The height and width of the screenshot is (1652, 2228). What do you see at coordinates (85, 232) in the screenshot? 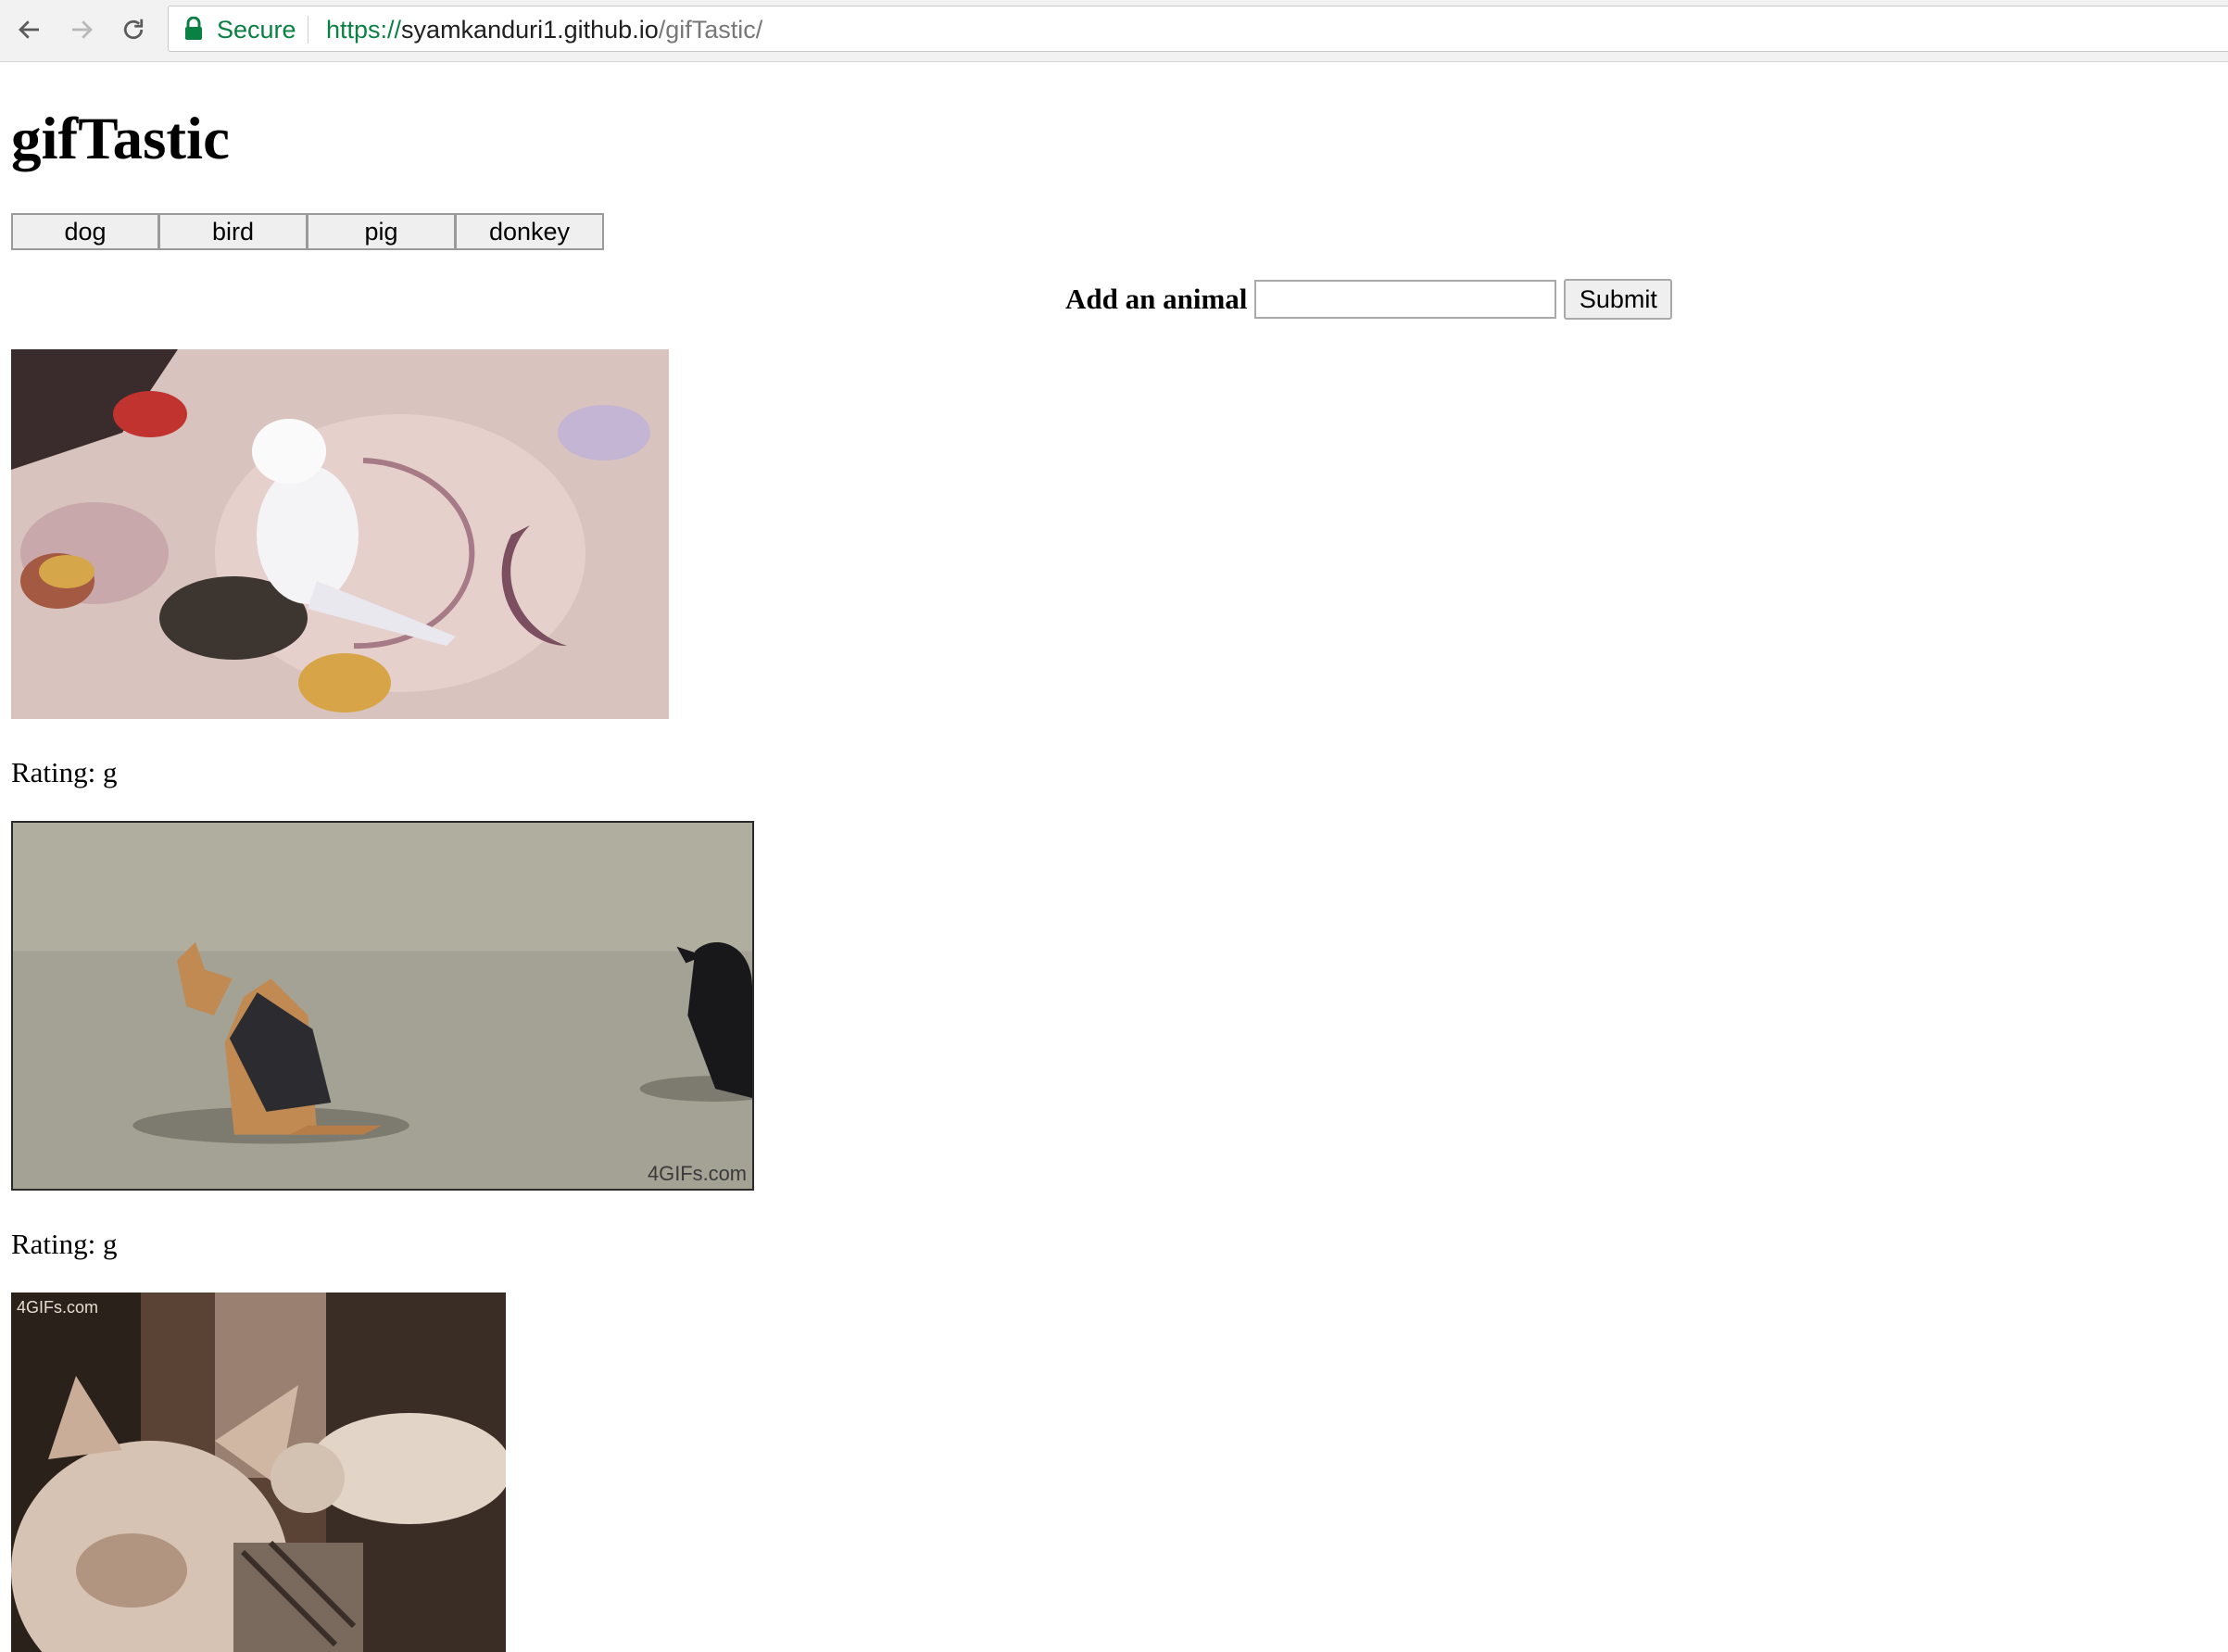
I see `animal-button-dog: dog` at bounding box center [85, 232].